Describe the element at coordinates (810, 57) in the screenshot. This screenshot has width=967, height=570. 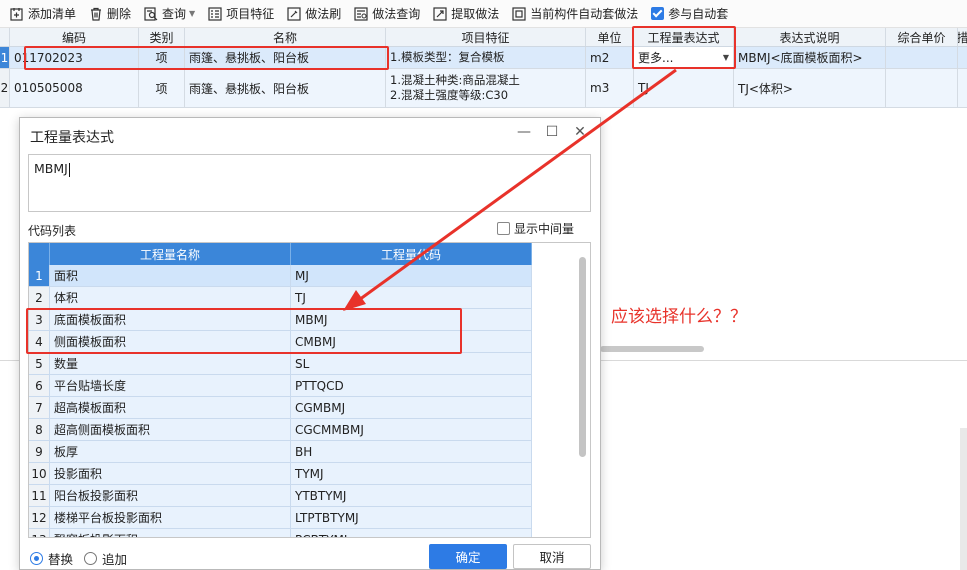
I see `expr-desc-cell: MBMJ<底面模板面积>` at that location.